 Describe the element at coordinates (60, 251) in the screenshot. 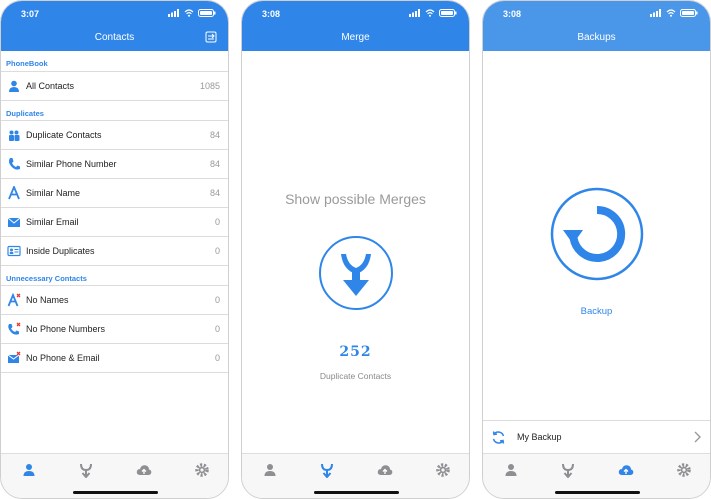

I see `row-label: Inside Duplicates` at that location.